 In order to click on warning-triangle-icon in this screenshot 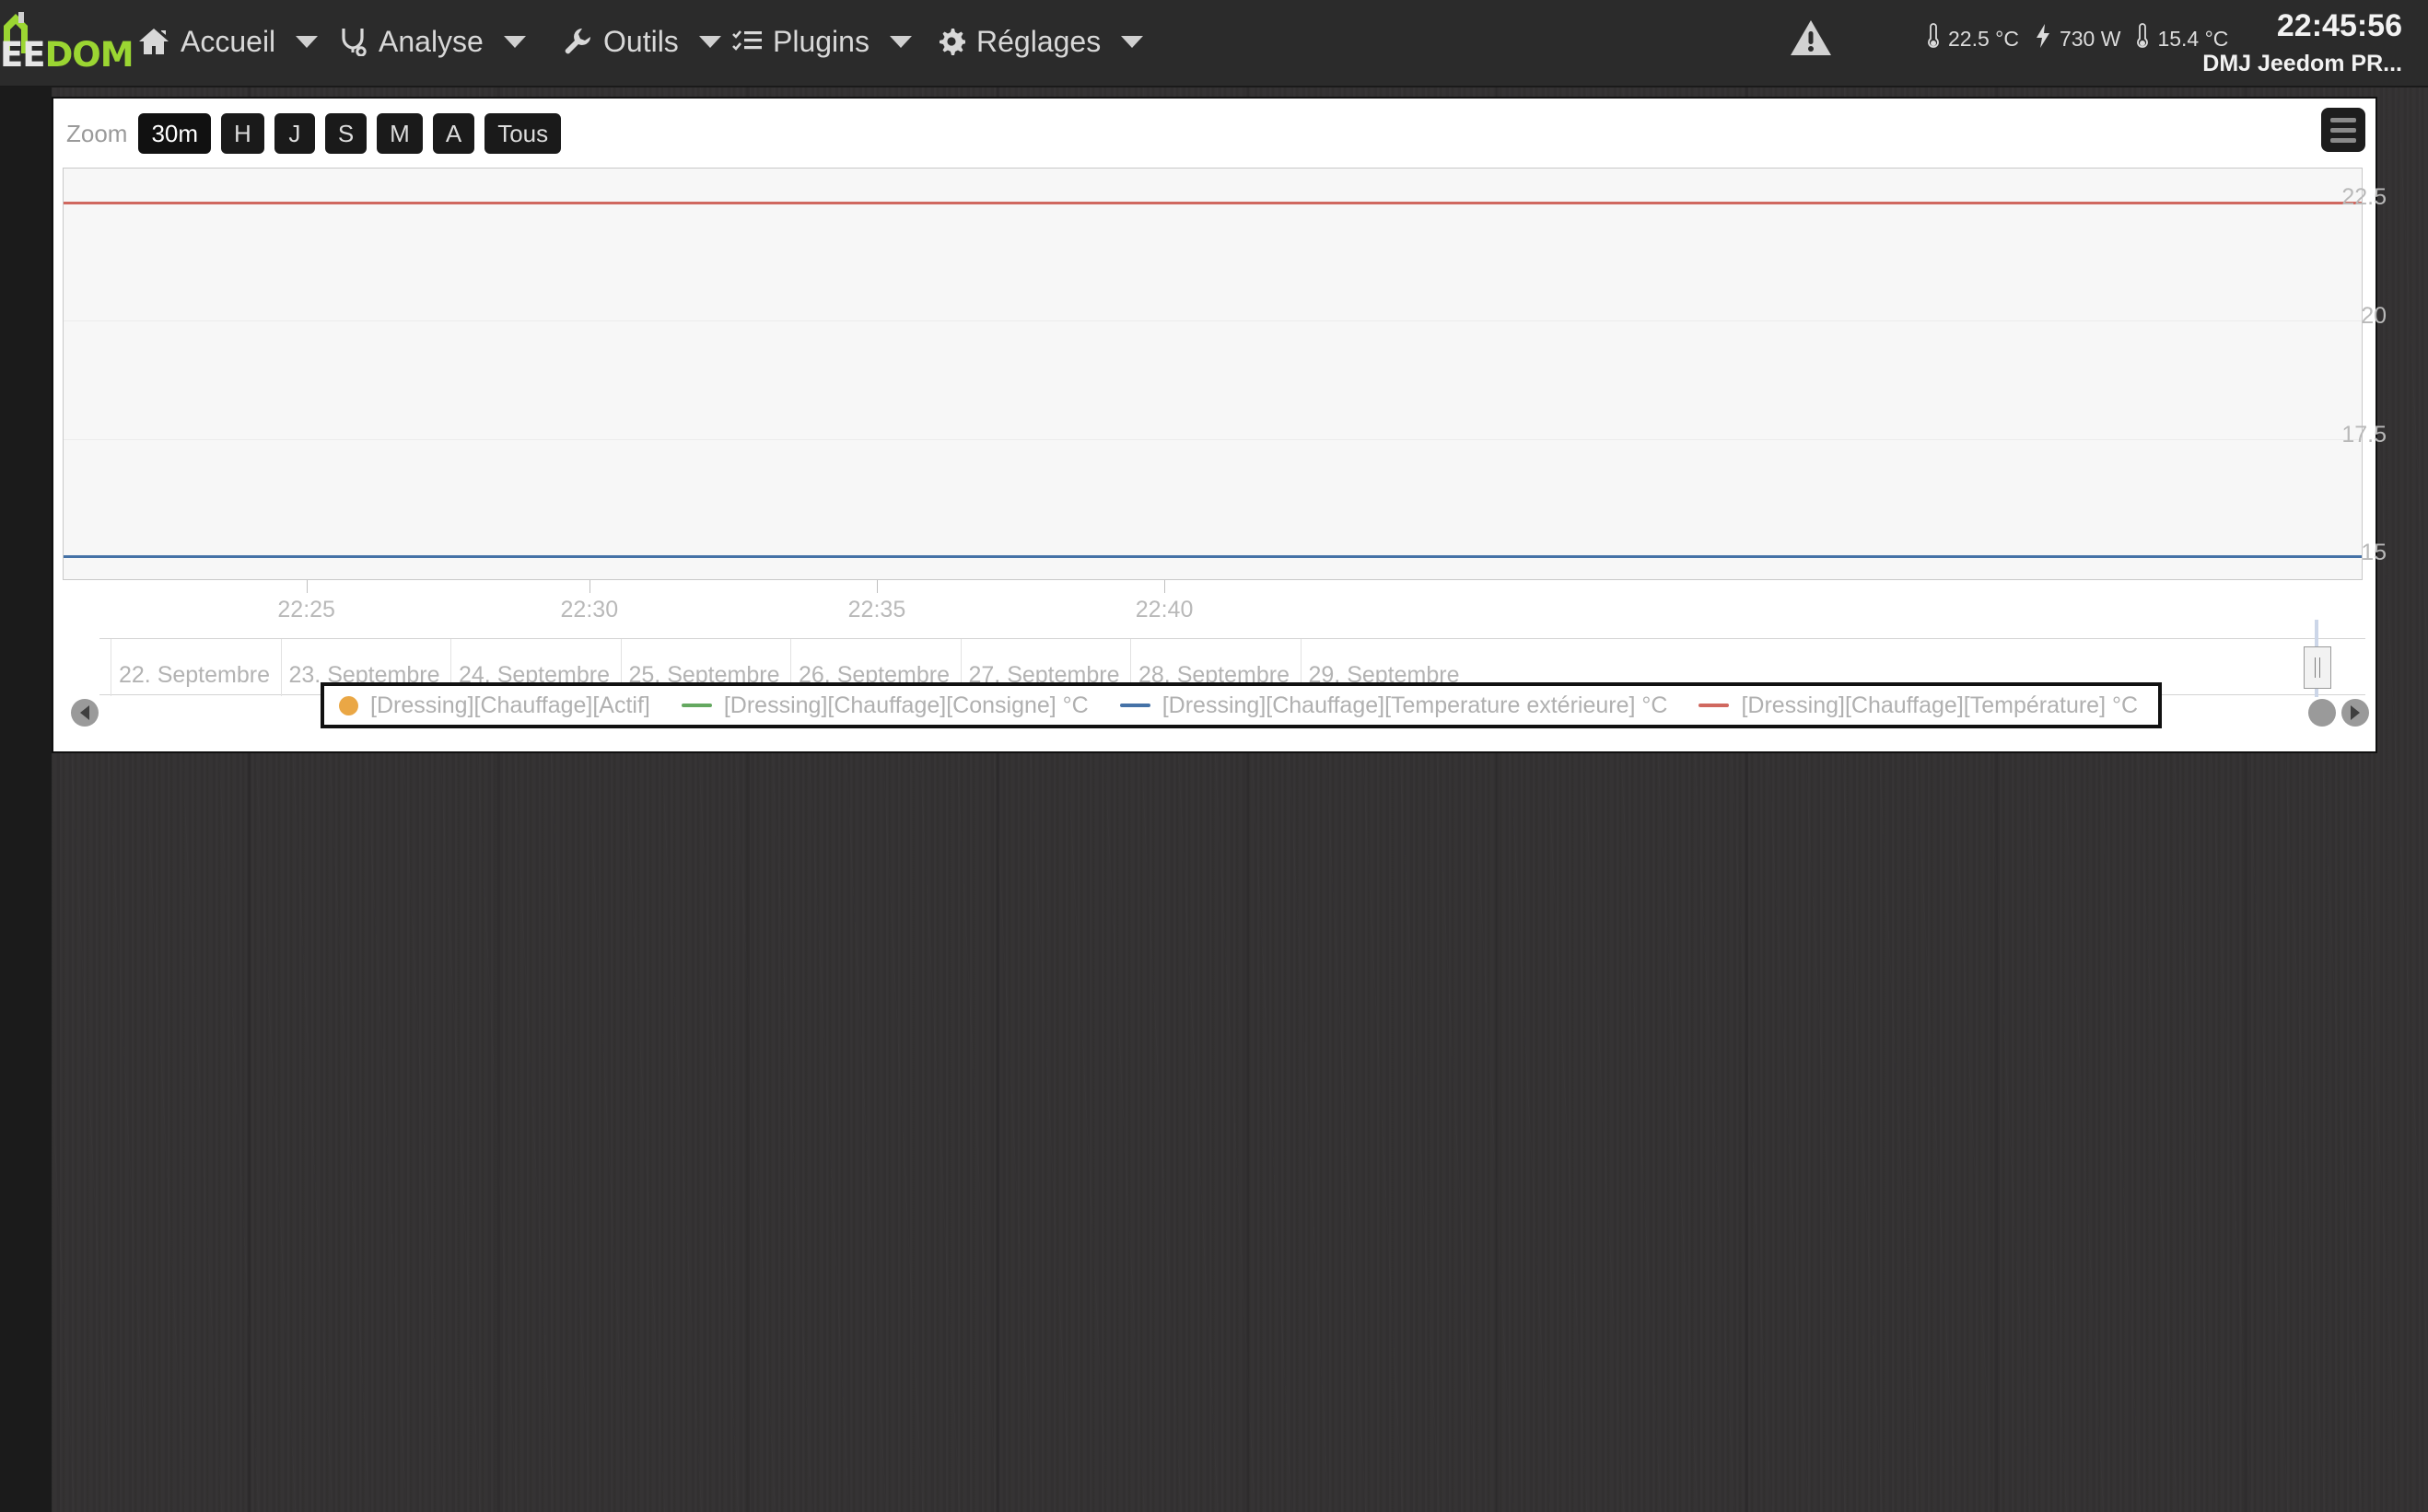, I will do `click(1811, 40)`.